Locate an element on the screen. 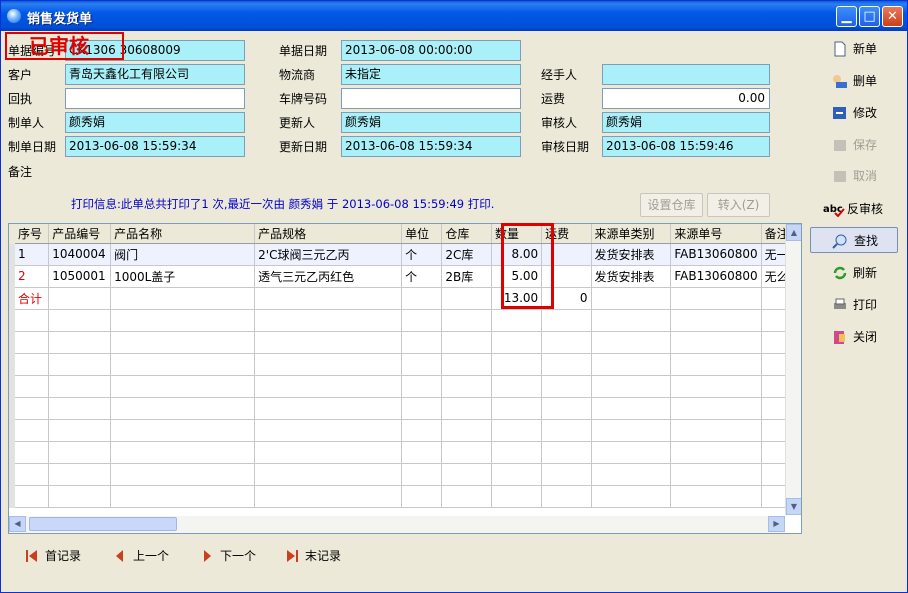 This screenshot has width=908, height=593. find-button: 查找 is located at coordinates (854, 240).